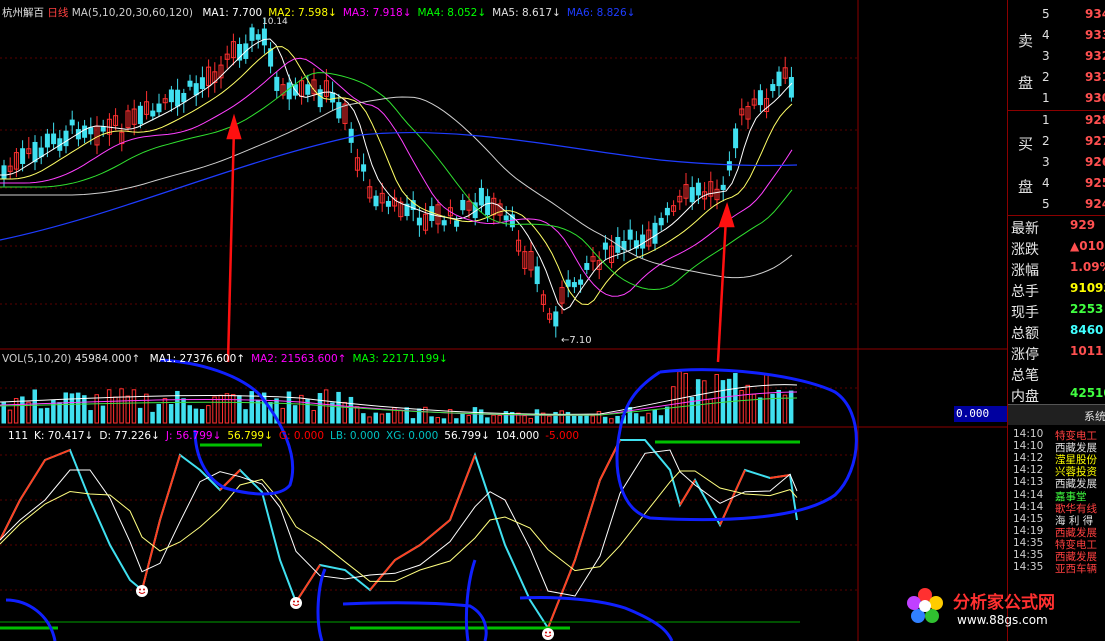  What do you see at coordinates (1056, 17) in the screenshot?
I see `sell-order-row: 5 934` at bounding box center [1056, 17].